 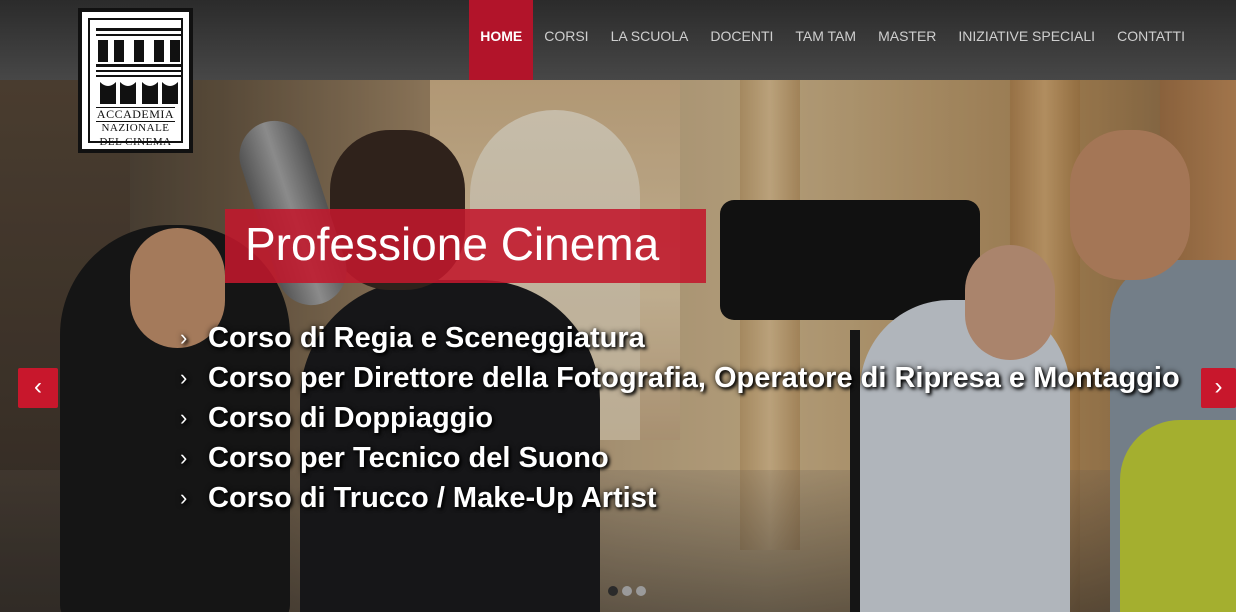 What do you see at coordinates (680, 340) in the screenshot?
I see `list-item: › Corso di Regia e Sceneggiatura` at bounding box center [680, 340].